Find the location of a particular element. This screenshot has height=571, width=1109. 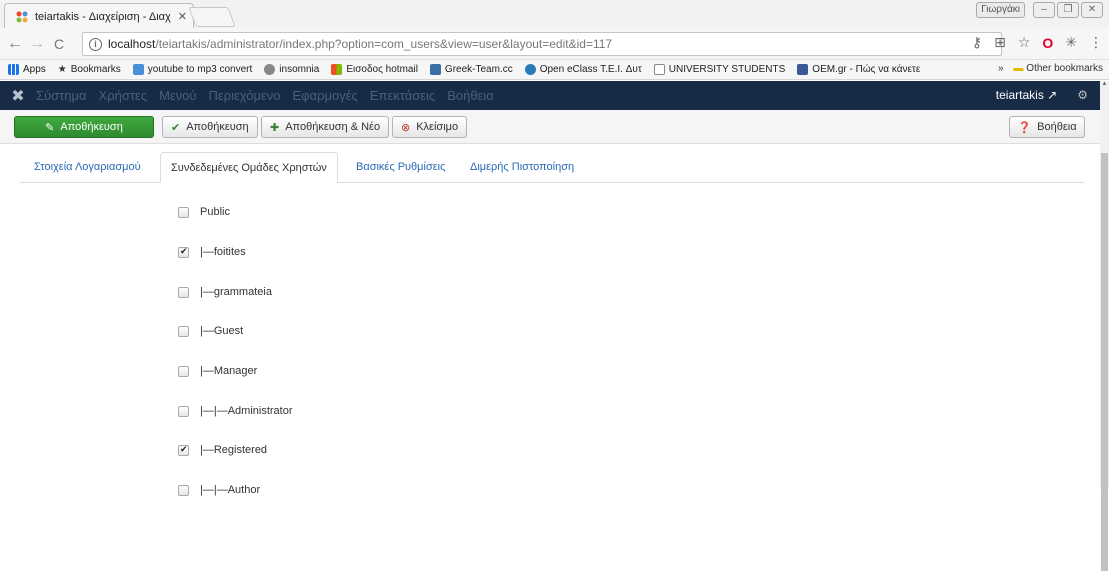

bookmark-label: Open eClass T.E.I. Δυτ is located at coordinates (590, 69).